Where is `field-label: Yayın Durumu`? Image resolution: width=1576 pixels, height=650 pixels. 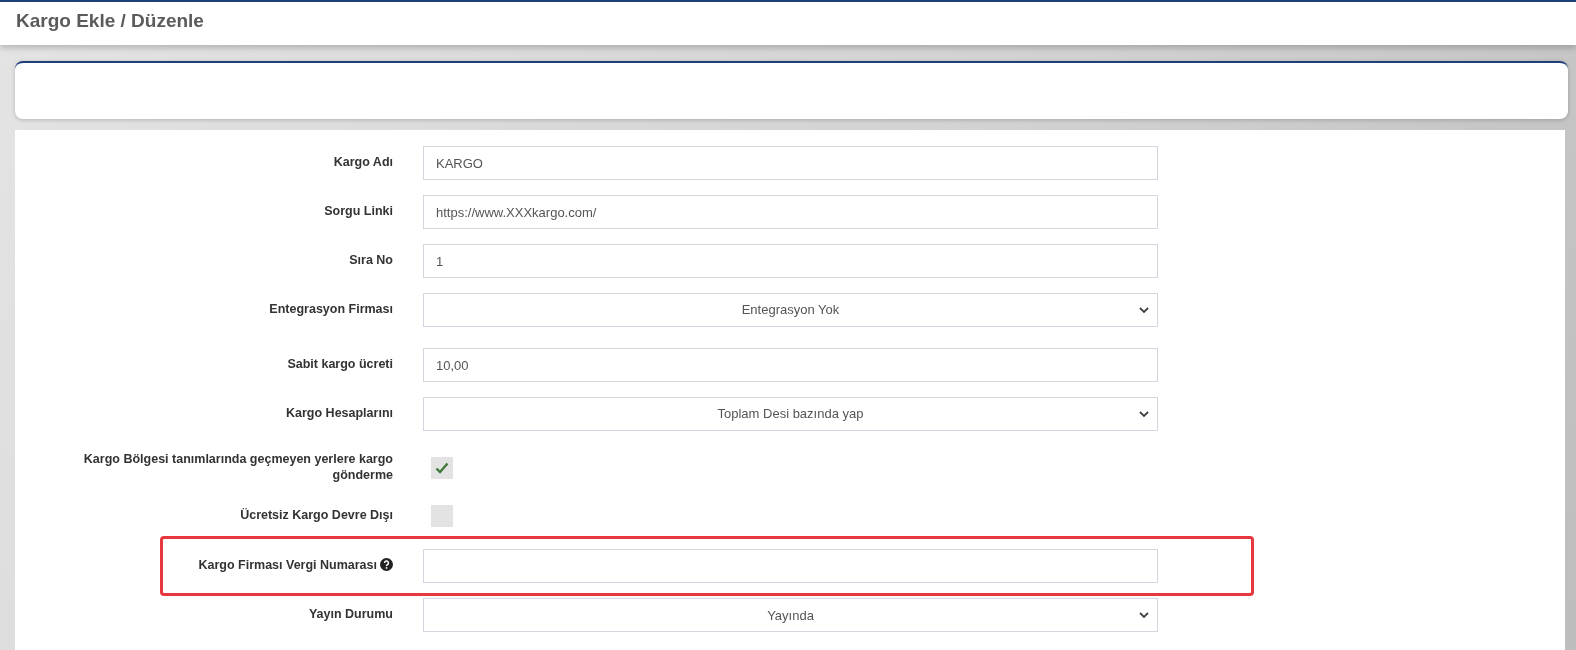 field-label: Yayın Durumu is located at coordinates (350, 615).